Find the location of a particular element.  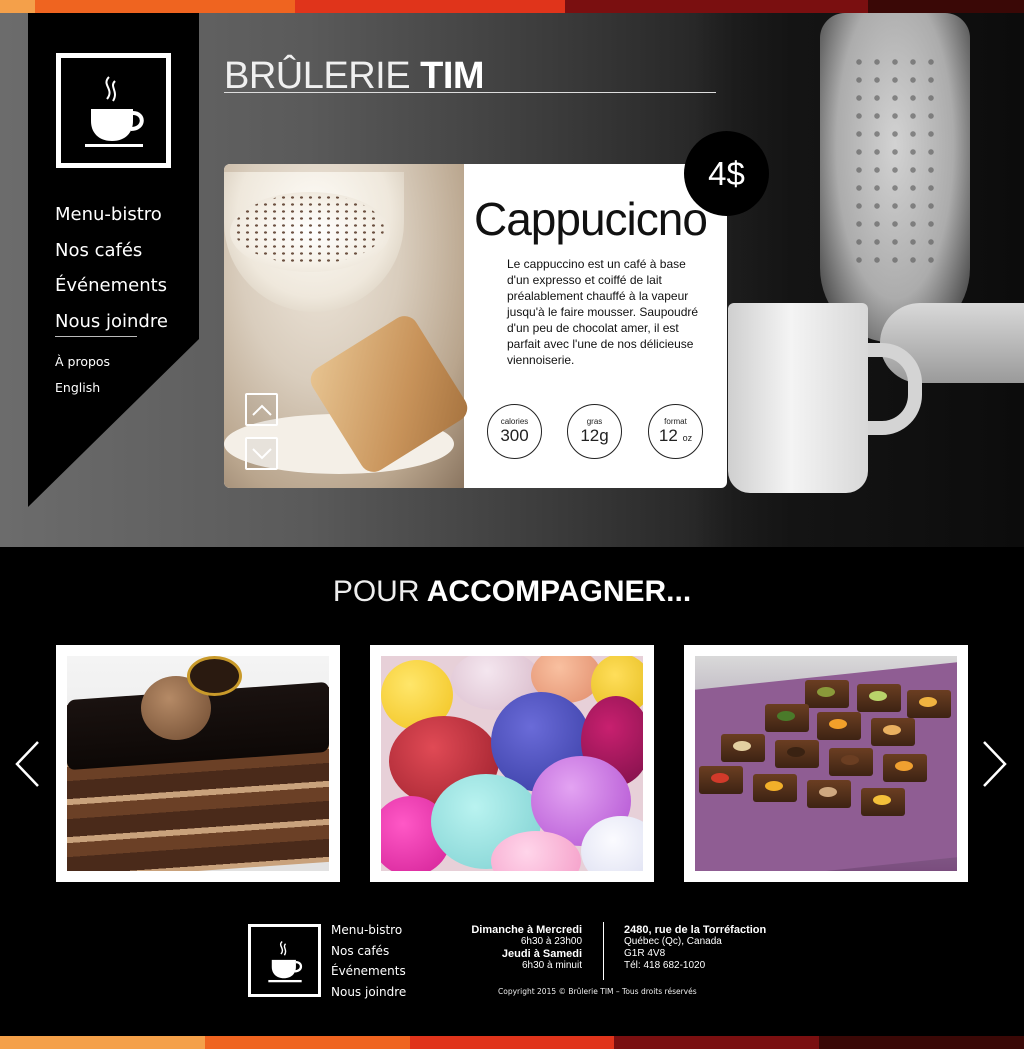

stat-value: 12 oz is located at coordinates (675, 437).